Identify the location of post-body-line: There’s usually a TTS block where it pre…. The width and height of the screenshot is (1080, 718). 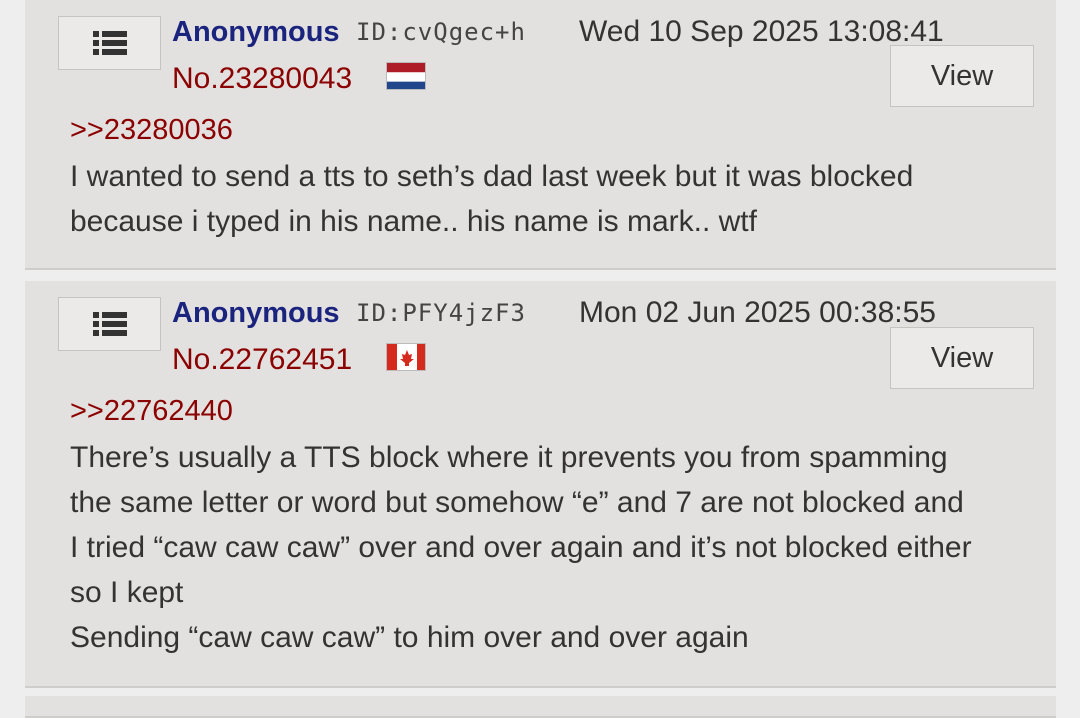
(509, 457).